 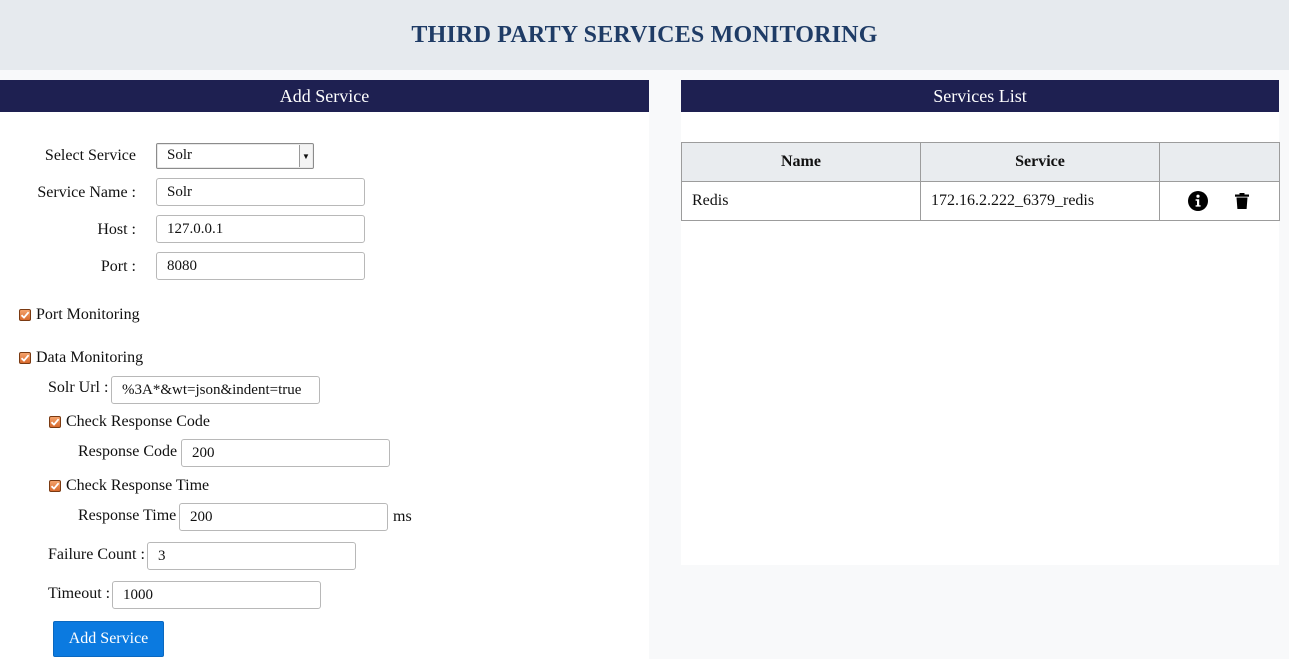 I want to click on port-input, so click(x=260, y=266).